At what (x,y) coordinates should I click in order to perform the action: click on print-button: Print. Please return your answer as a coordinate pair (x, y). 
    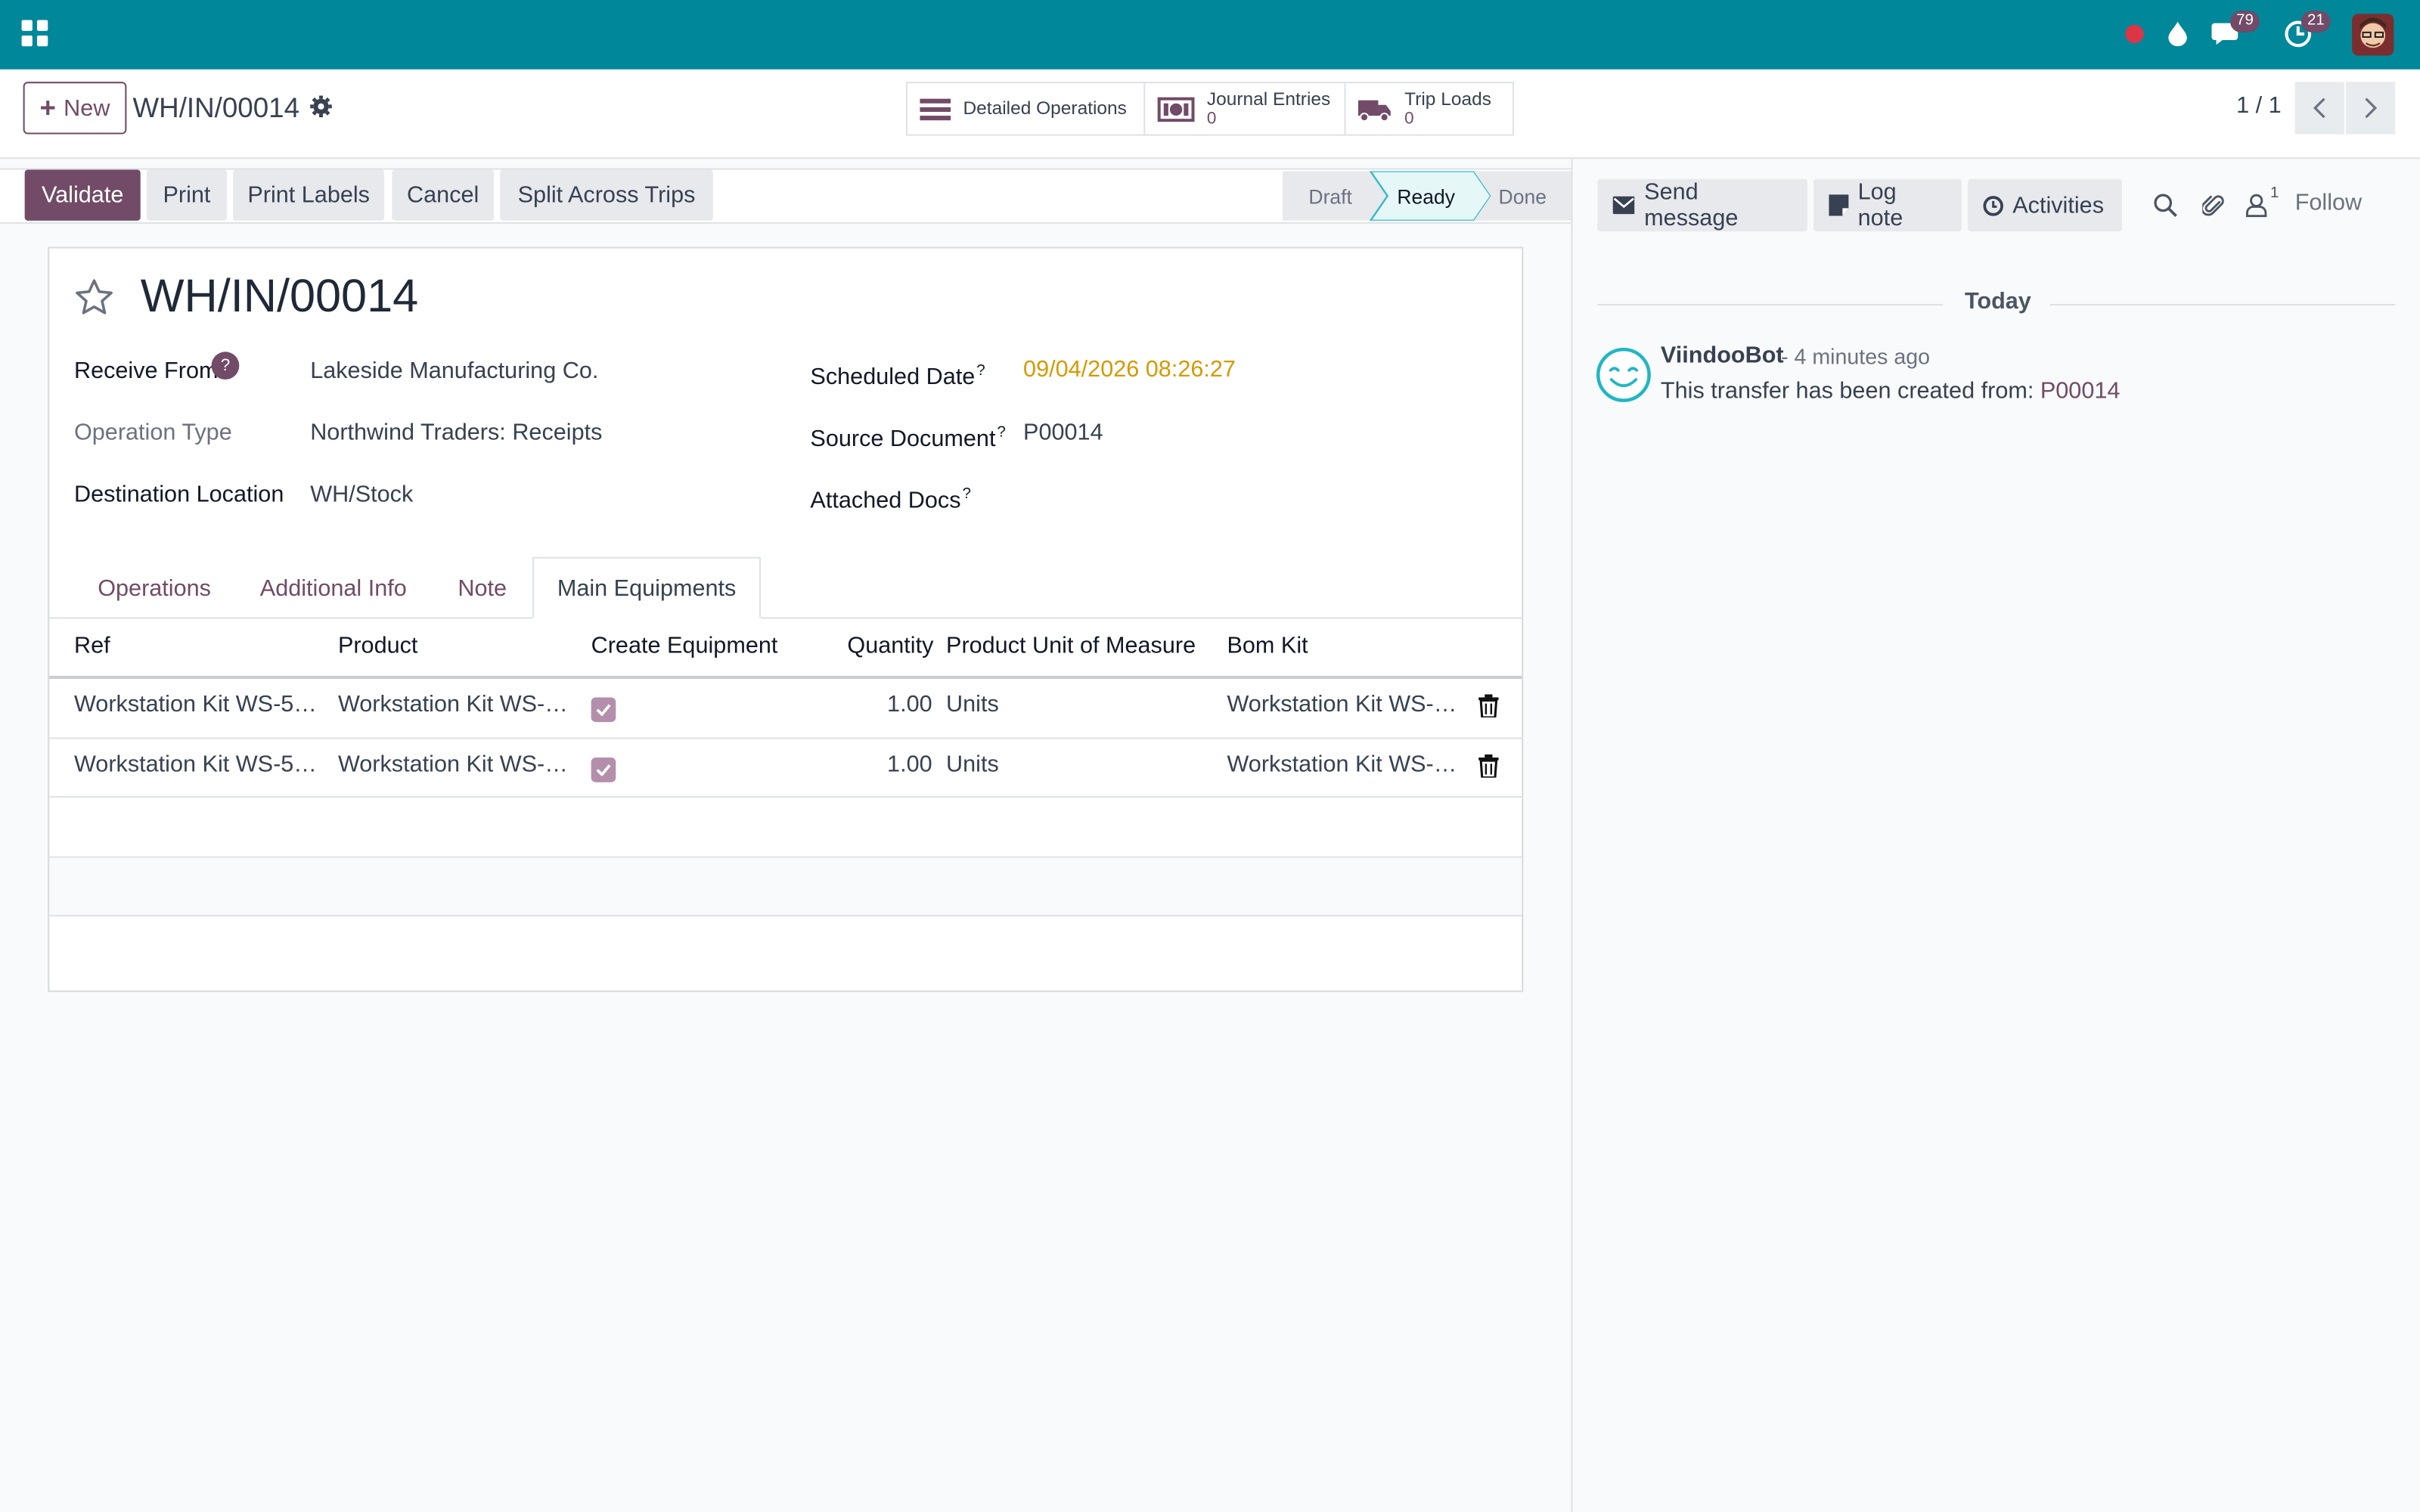
    Looking at the image, I should click on (186, 195).